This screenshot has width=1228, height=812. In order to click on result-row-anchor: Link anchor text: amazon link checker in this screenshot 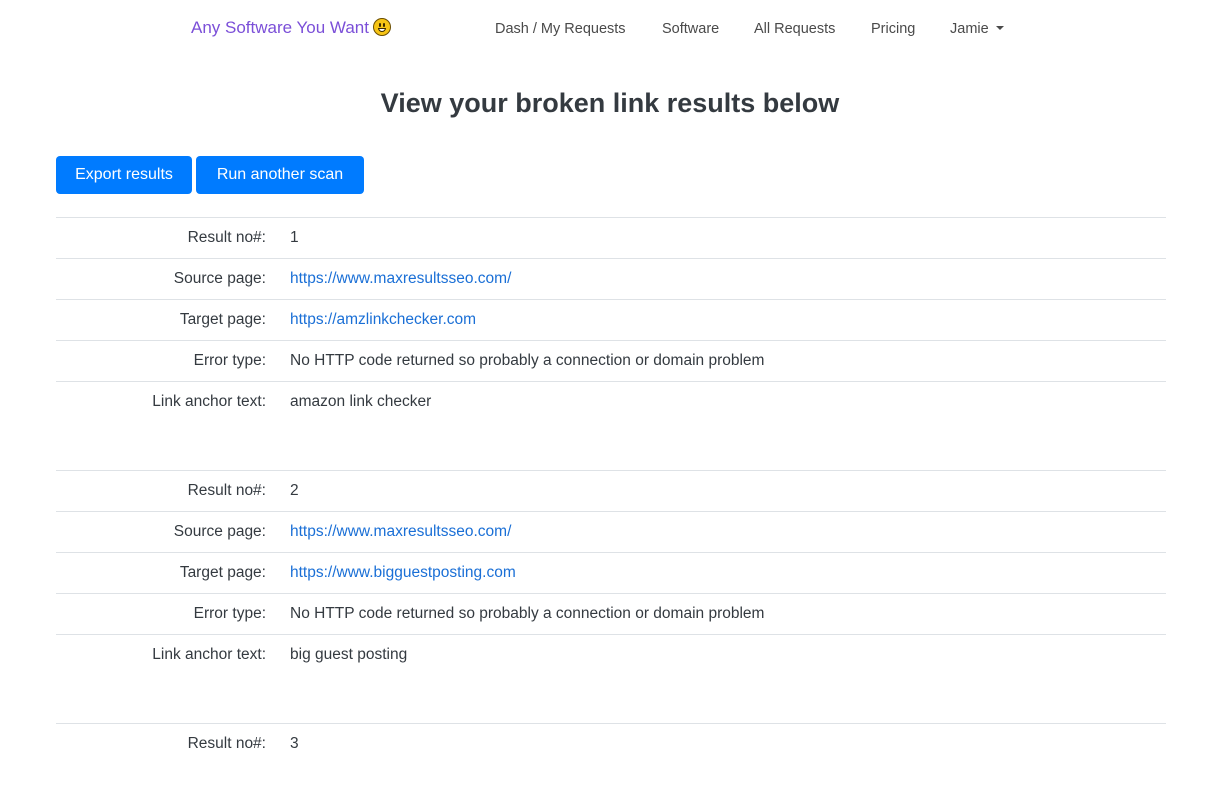, I will do `click(611, 401)`.